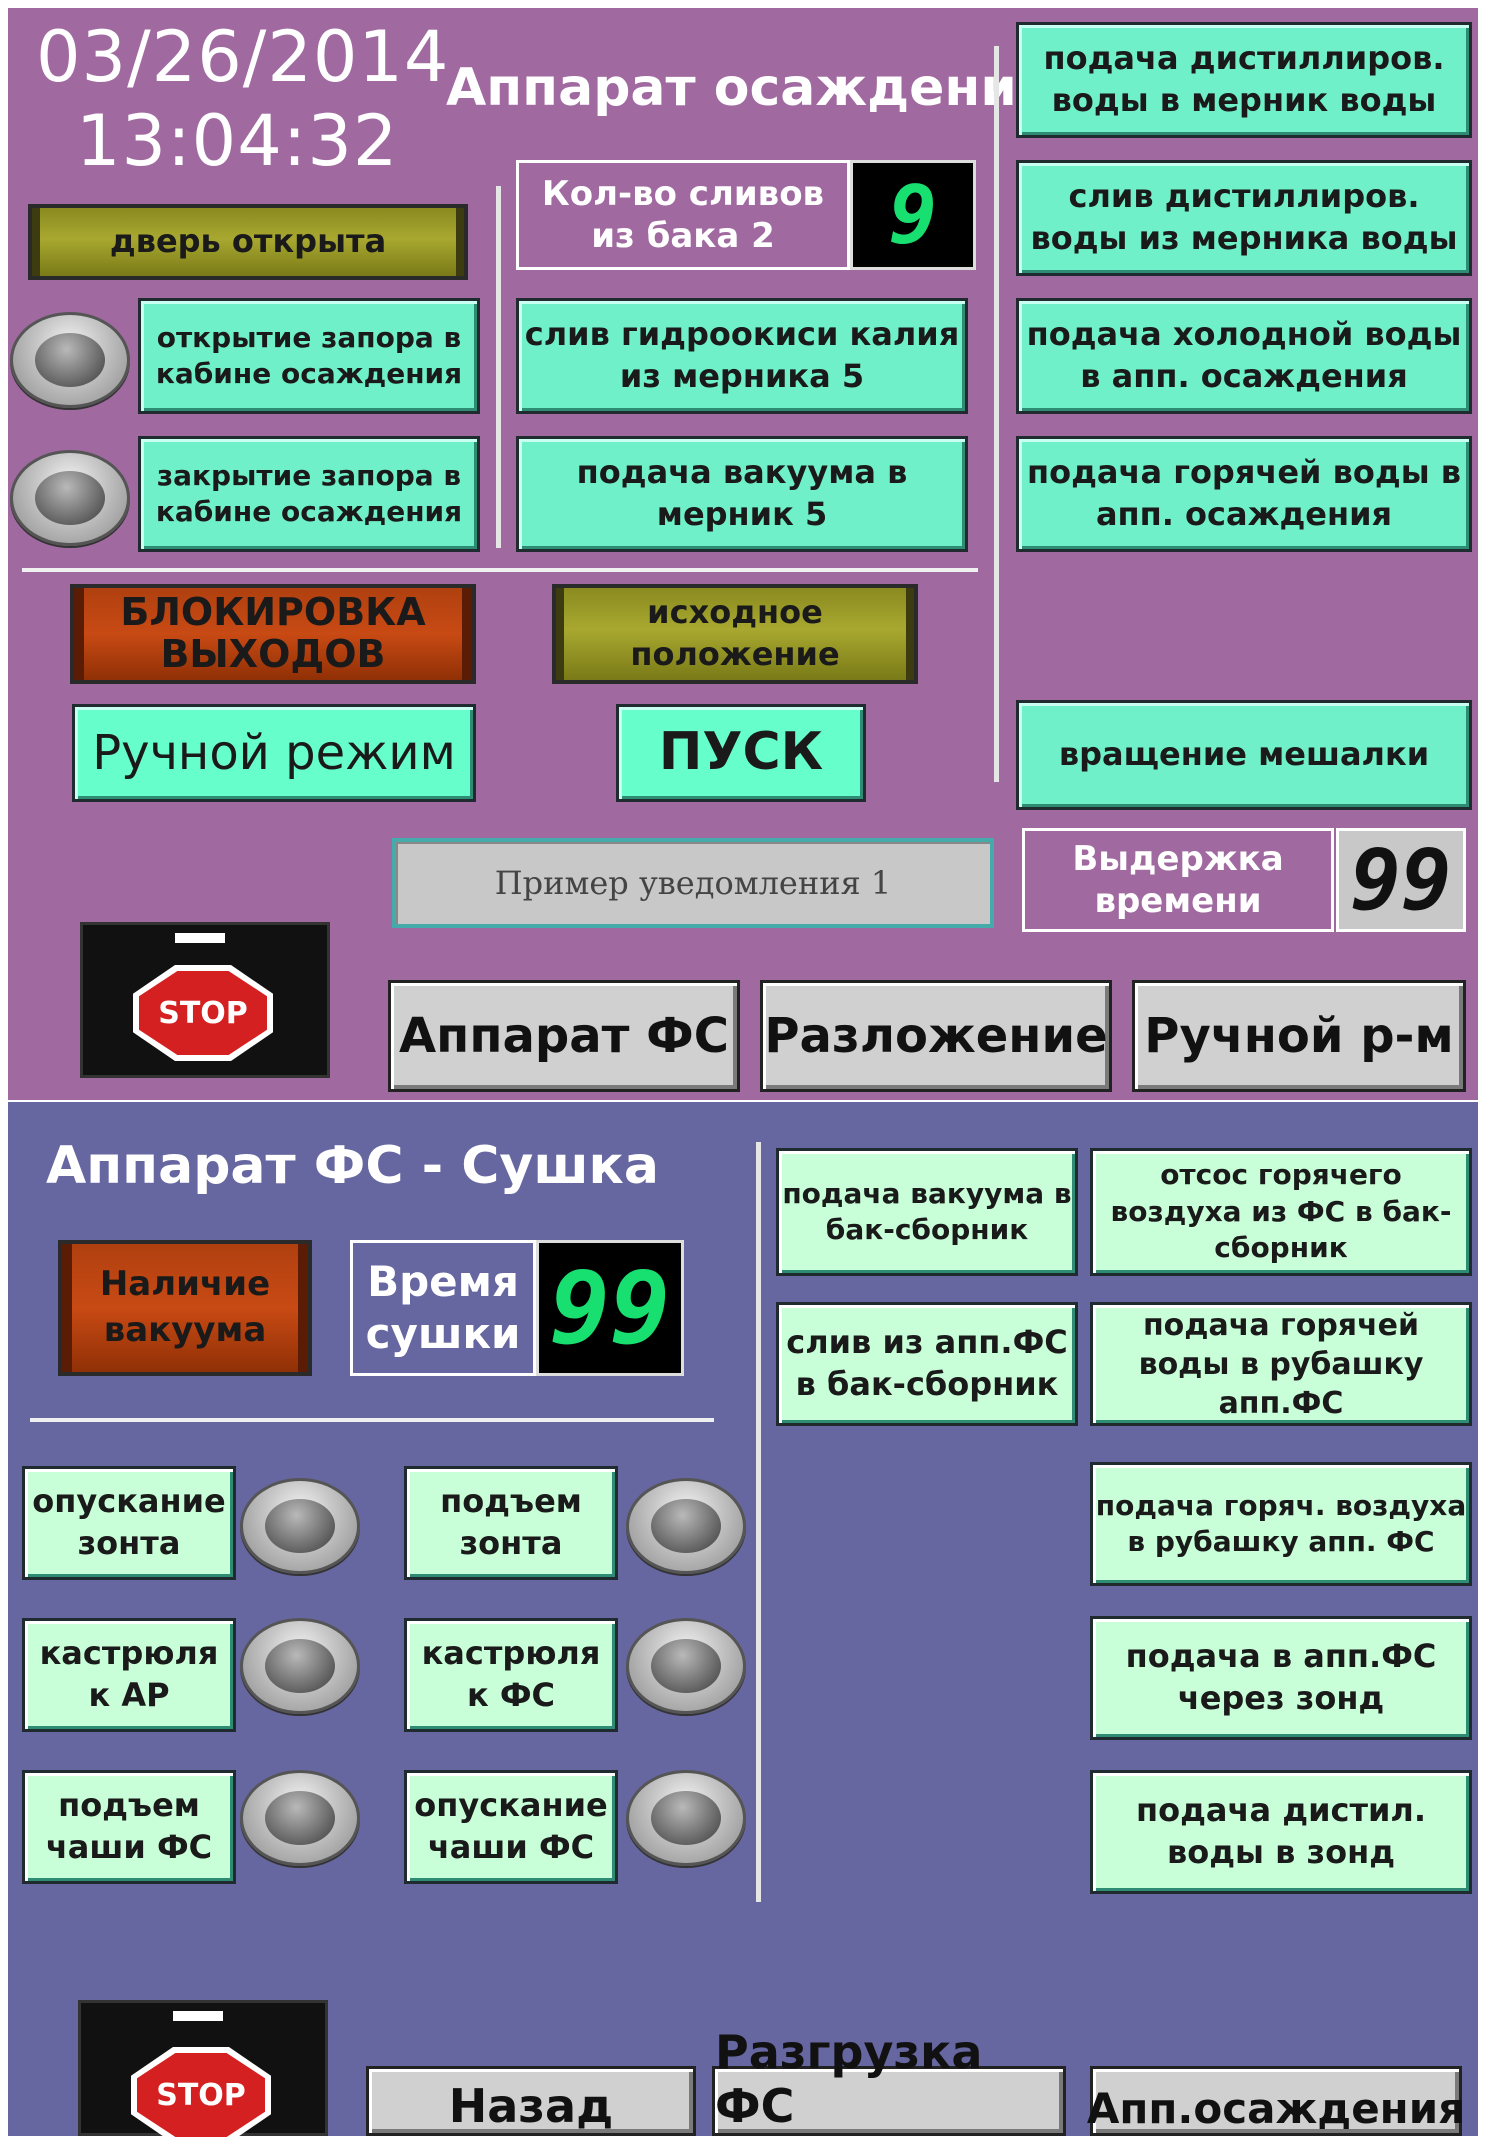  What do you see at coordinates (273, 634) in the screenshot?
I see `block-outputs-indicator: БЛОКИРОВКА ВЫХОДОВ` at bounding box center [273, 634].